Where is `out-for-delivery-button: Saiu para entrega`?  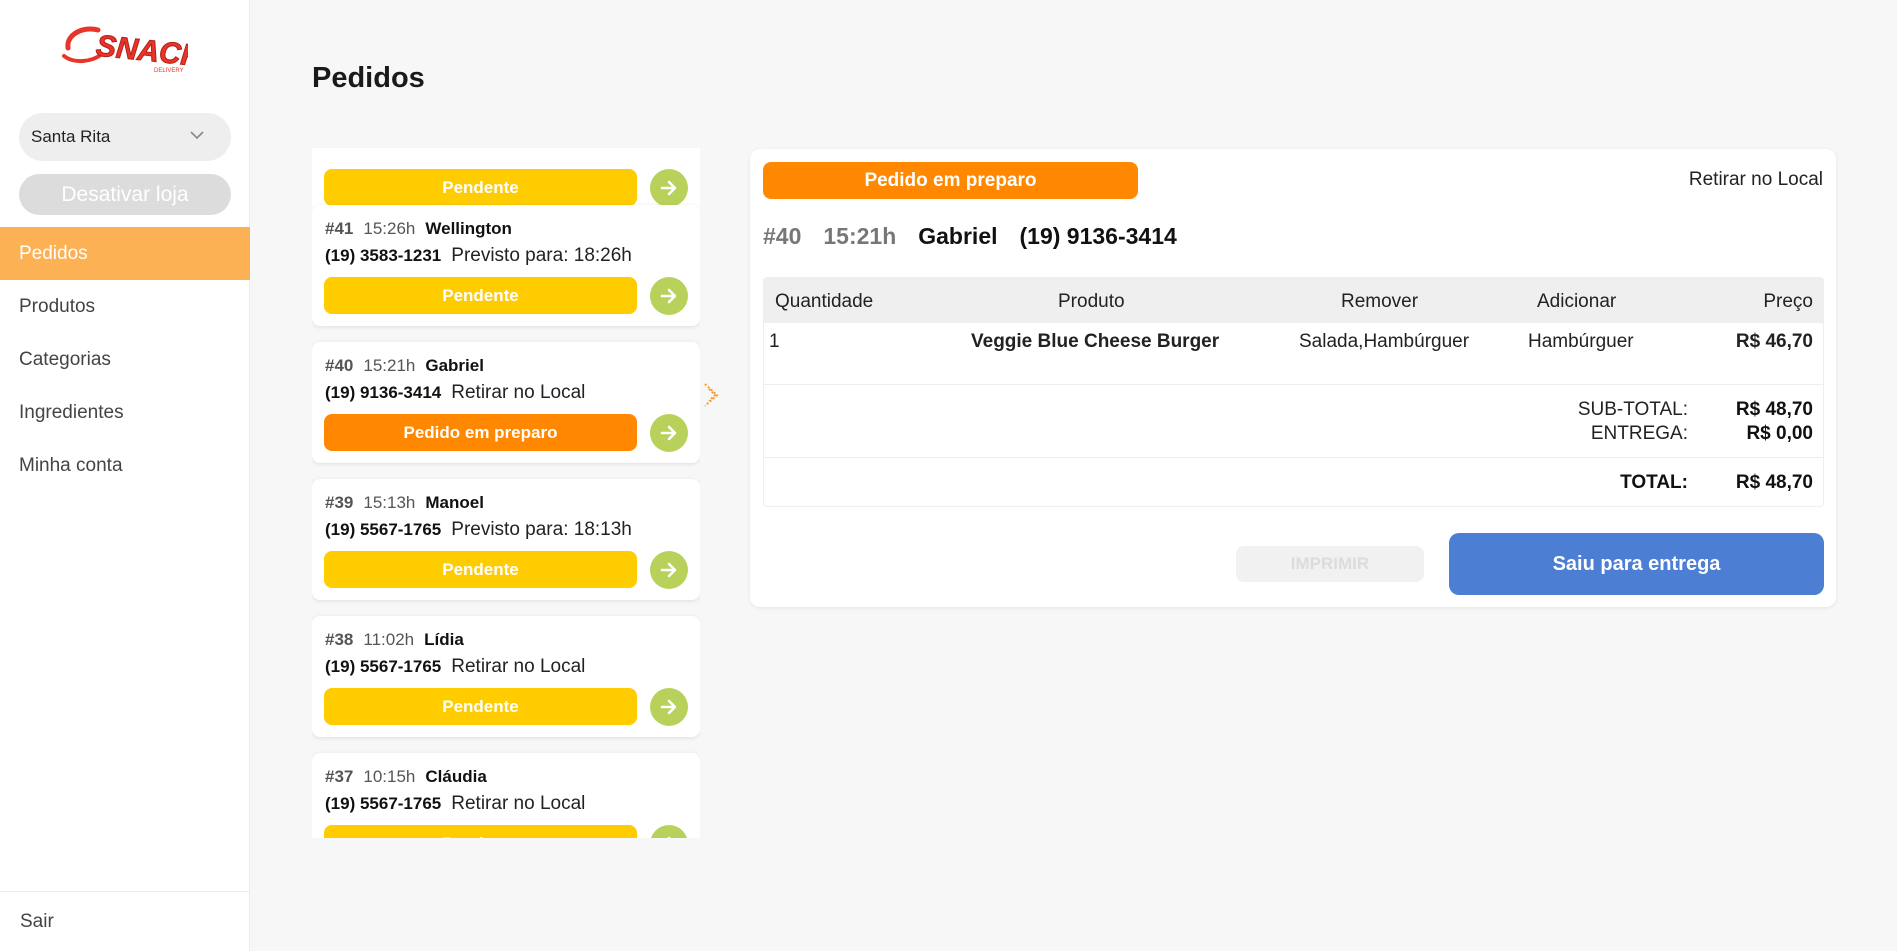
out-for-delivery-button: Saiu para entrega is located at coordinates (1636, 564).